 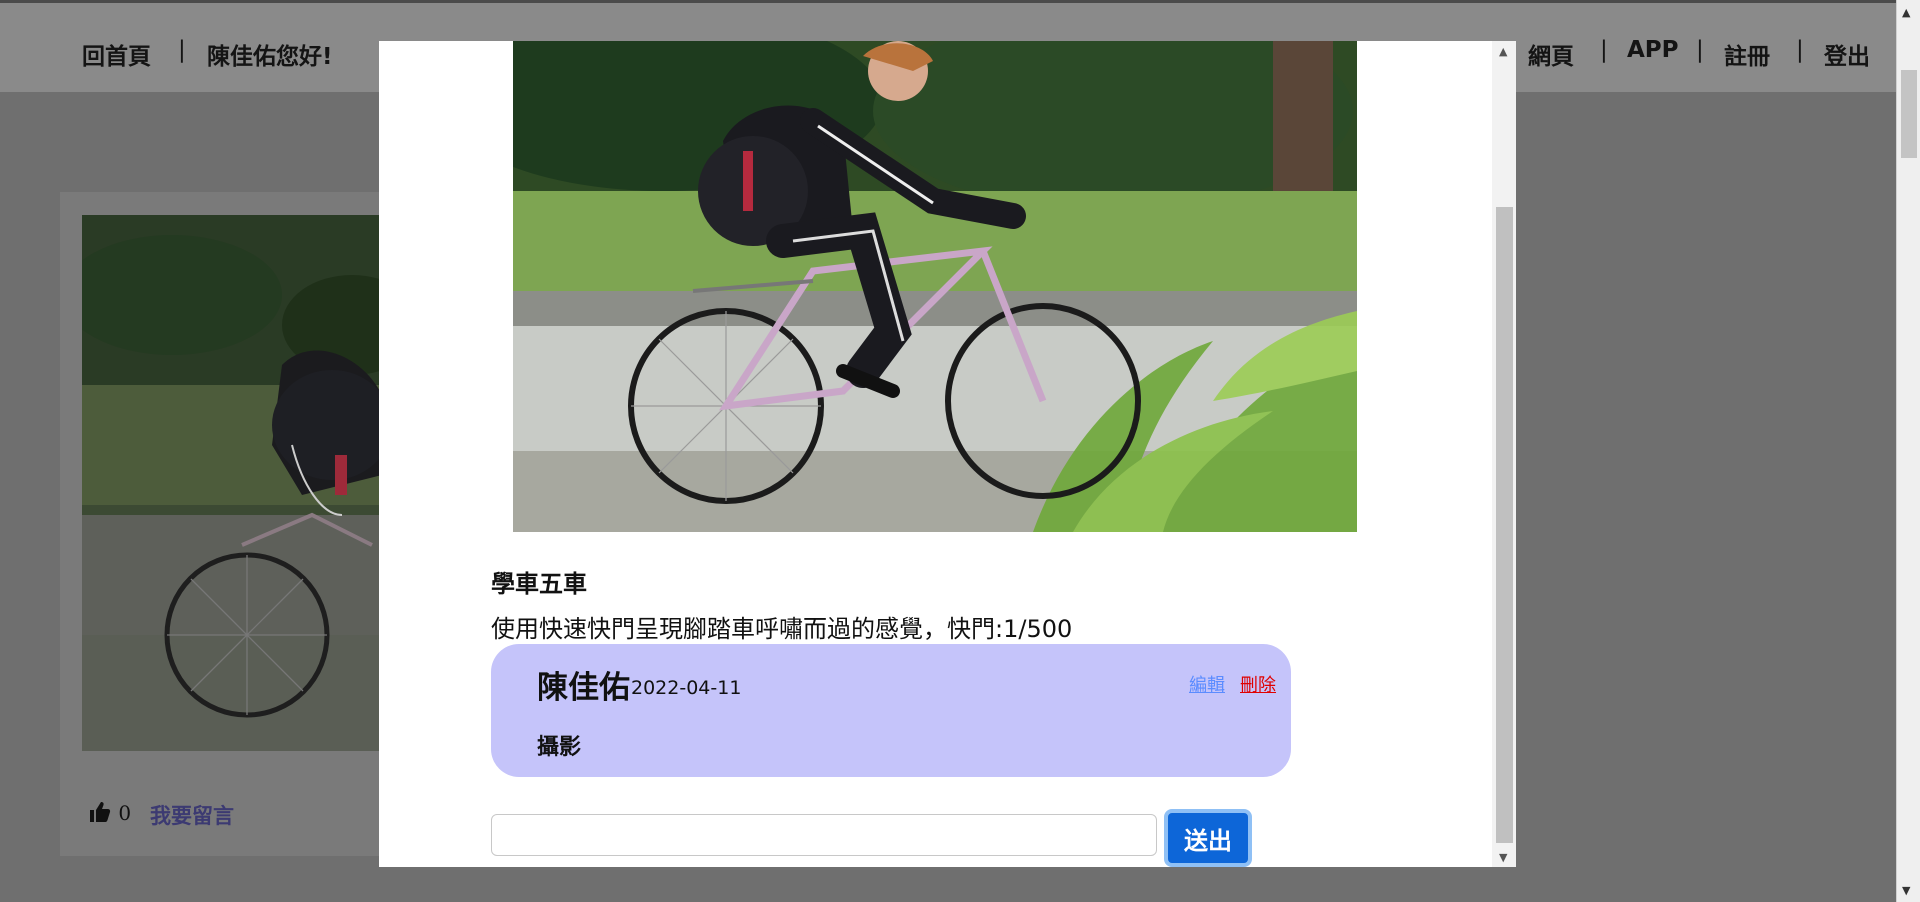 I want to click on post-card-photo, so click(x=242, y=483).